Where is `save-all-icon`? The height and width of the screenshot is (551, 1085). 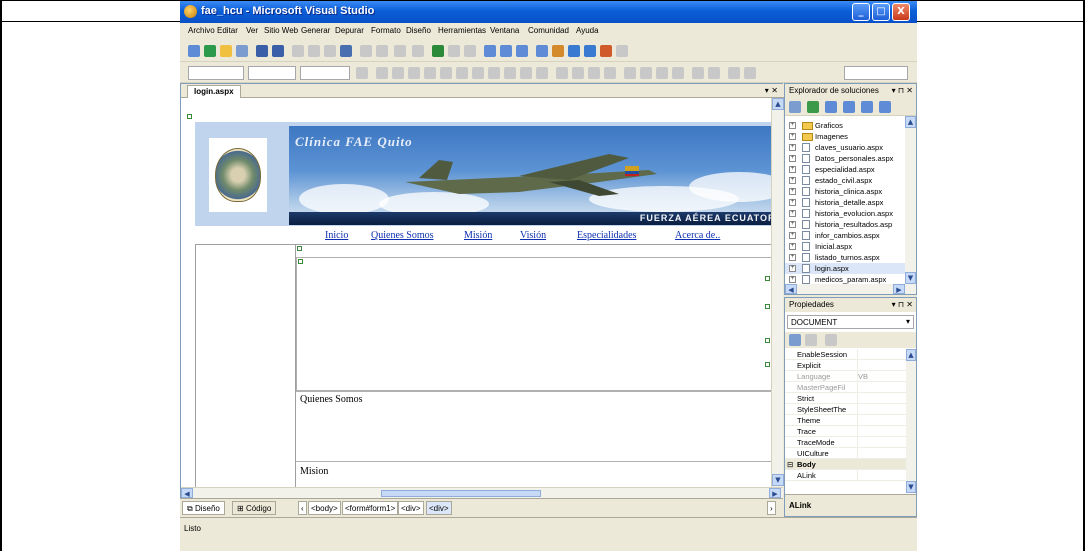 save-all-icon is located at coordinates (278, 51).